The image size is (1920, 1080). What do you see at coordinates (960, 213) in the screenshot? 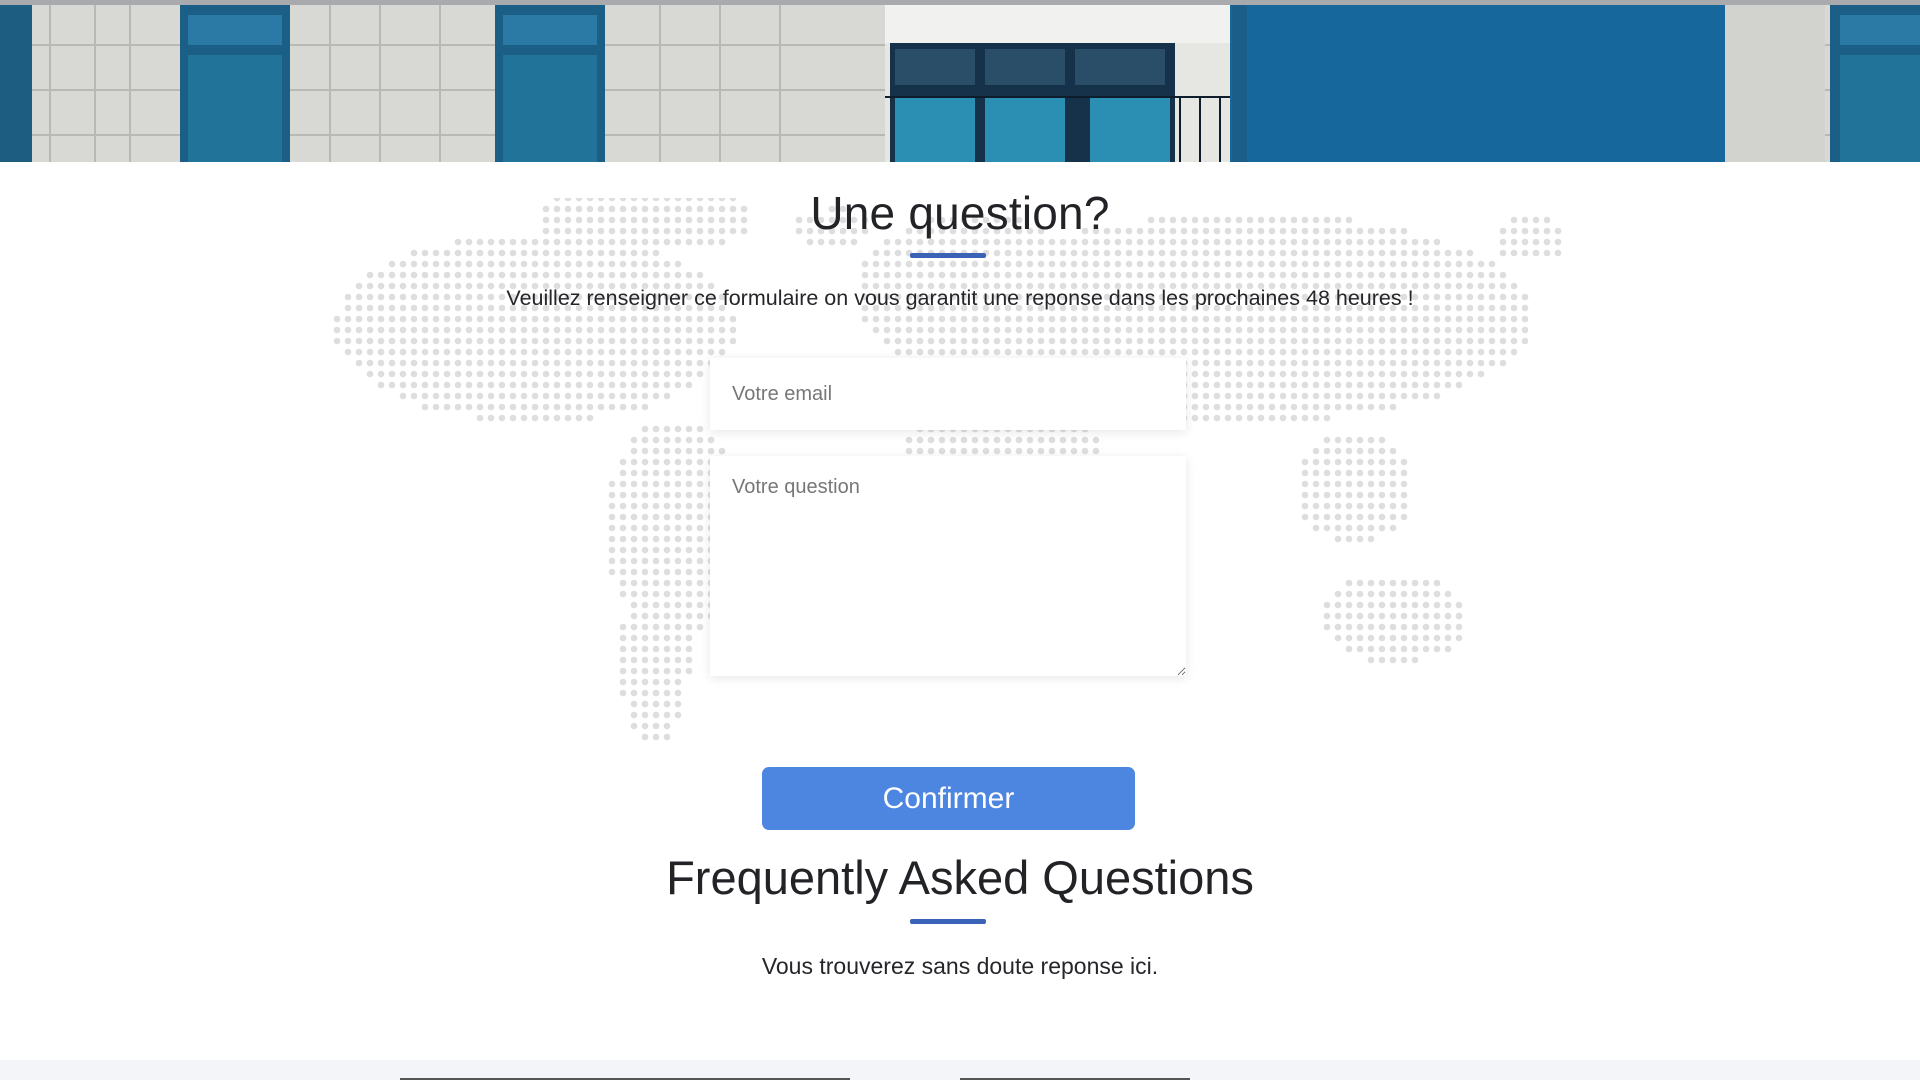
I see `question-title: Une question?` at bounding box center [960, 213].